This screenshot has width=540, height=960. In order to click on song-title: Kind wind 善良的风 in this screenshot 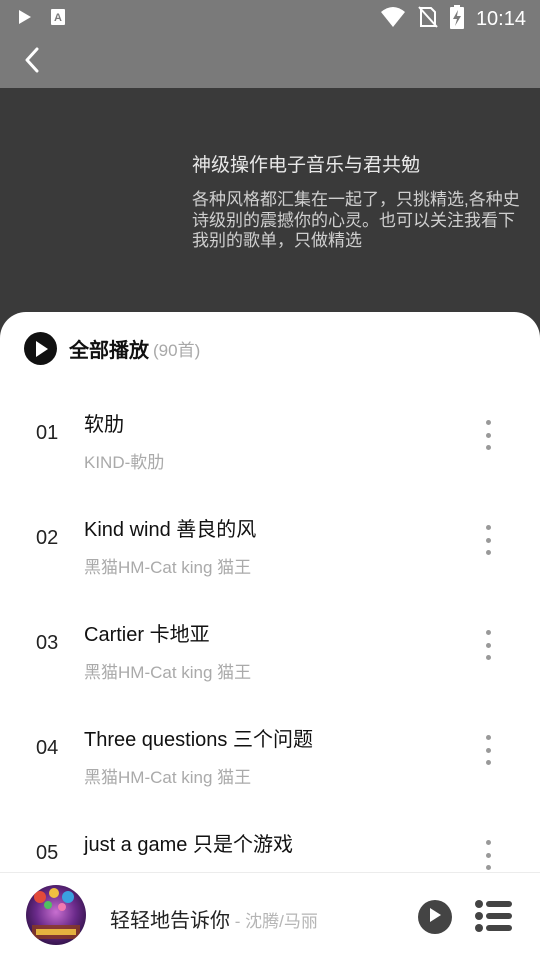, I will do `click(170, 530)`.